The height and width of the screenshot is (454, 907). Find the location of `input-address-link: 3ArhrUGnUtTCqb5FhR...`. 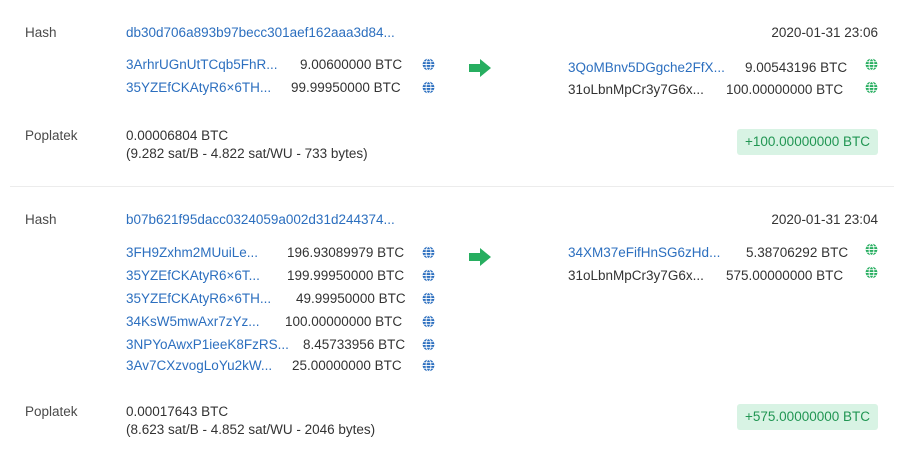

input-address-link: 3ArhrUGnUtTCqb5FhR... is located at coordinates (202, 64).